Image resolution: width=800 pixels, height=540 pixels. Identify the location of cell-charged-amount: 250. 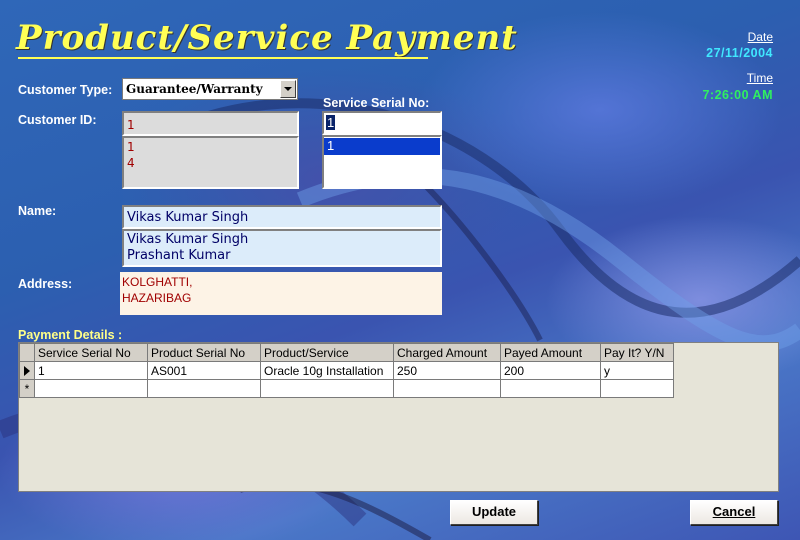
(447, 370).